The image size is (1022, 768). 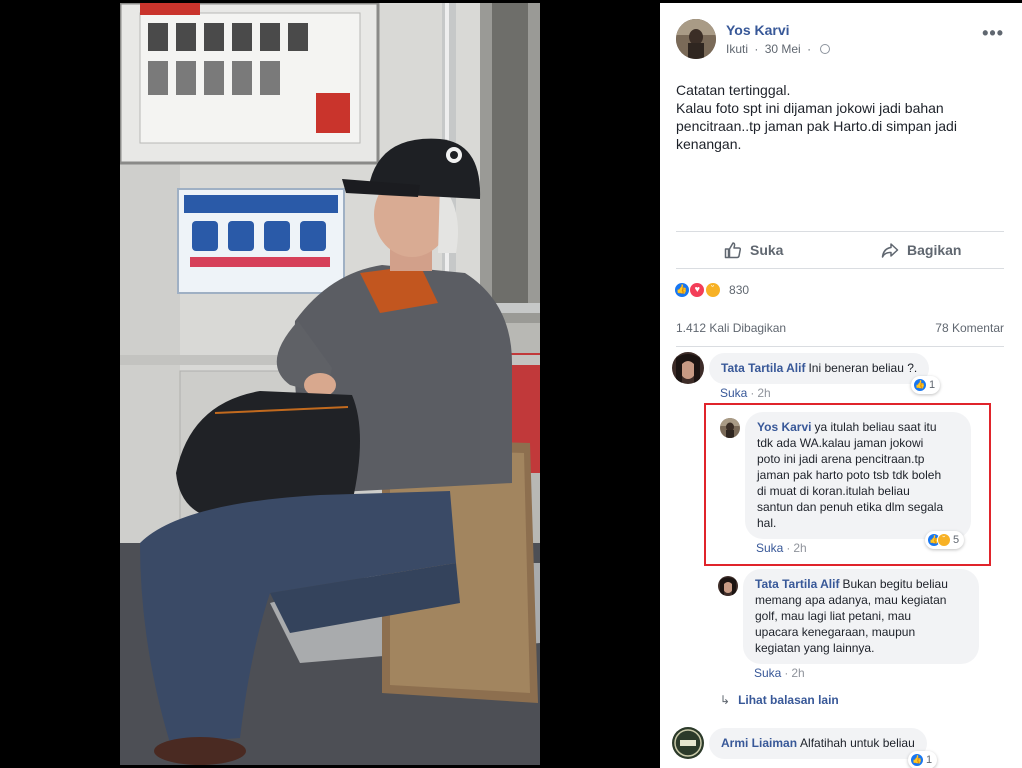 What do you see at coordinates (767, 523) in the screenshot?
I see `comment-text-line: hal.` at bounding box center [767, 523].